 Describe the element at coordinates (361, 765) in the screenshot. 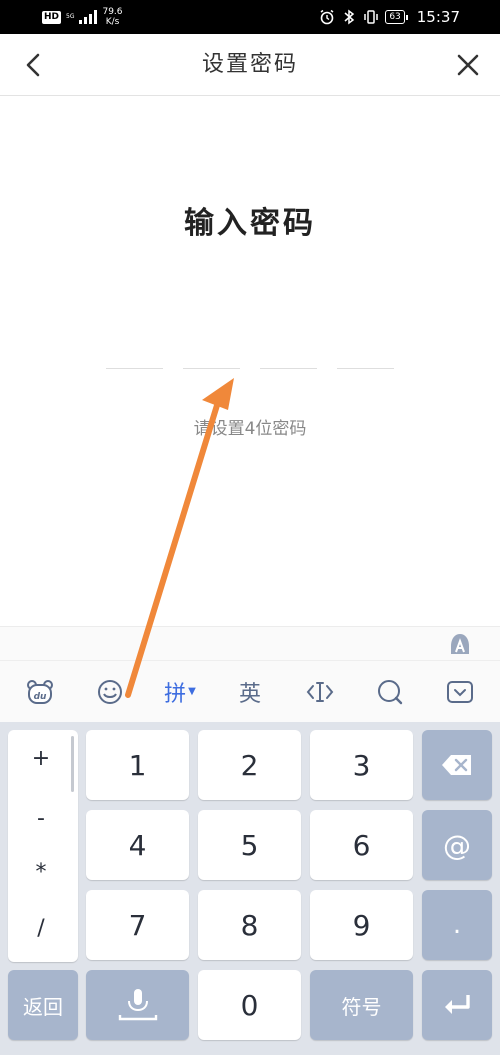

I see `key-3: 3` at that location.